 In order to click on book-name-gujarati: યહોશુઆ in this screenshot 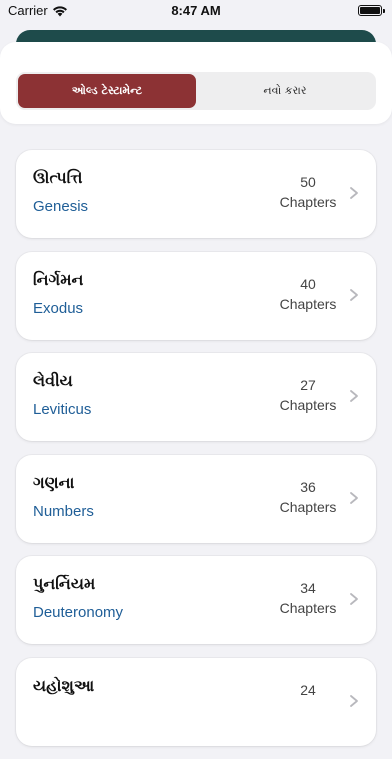, I will do `click(64, 685)`.